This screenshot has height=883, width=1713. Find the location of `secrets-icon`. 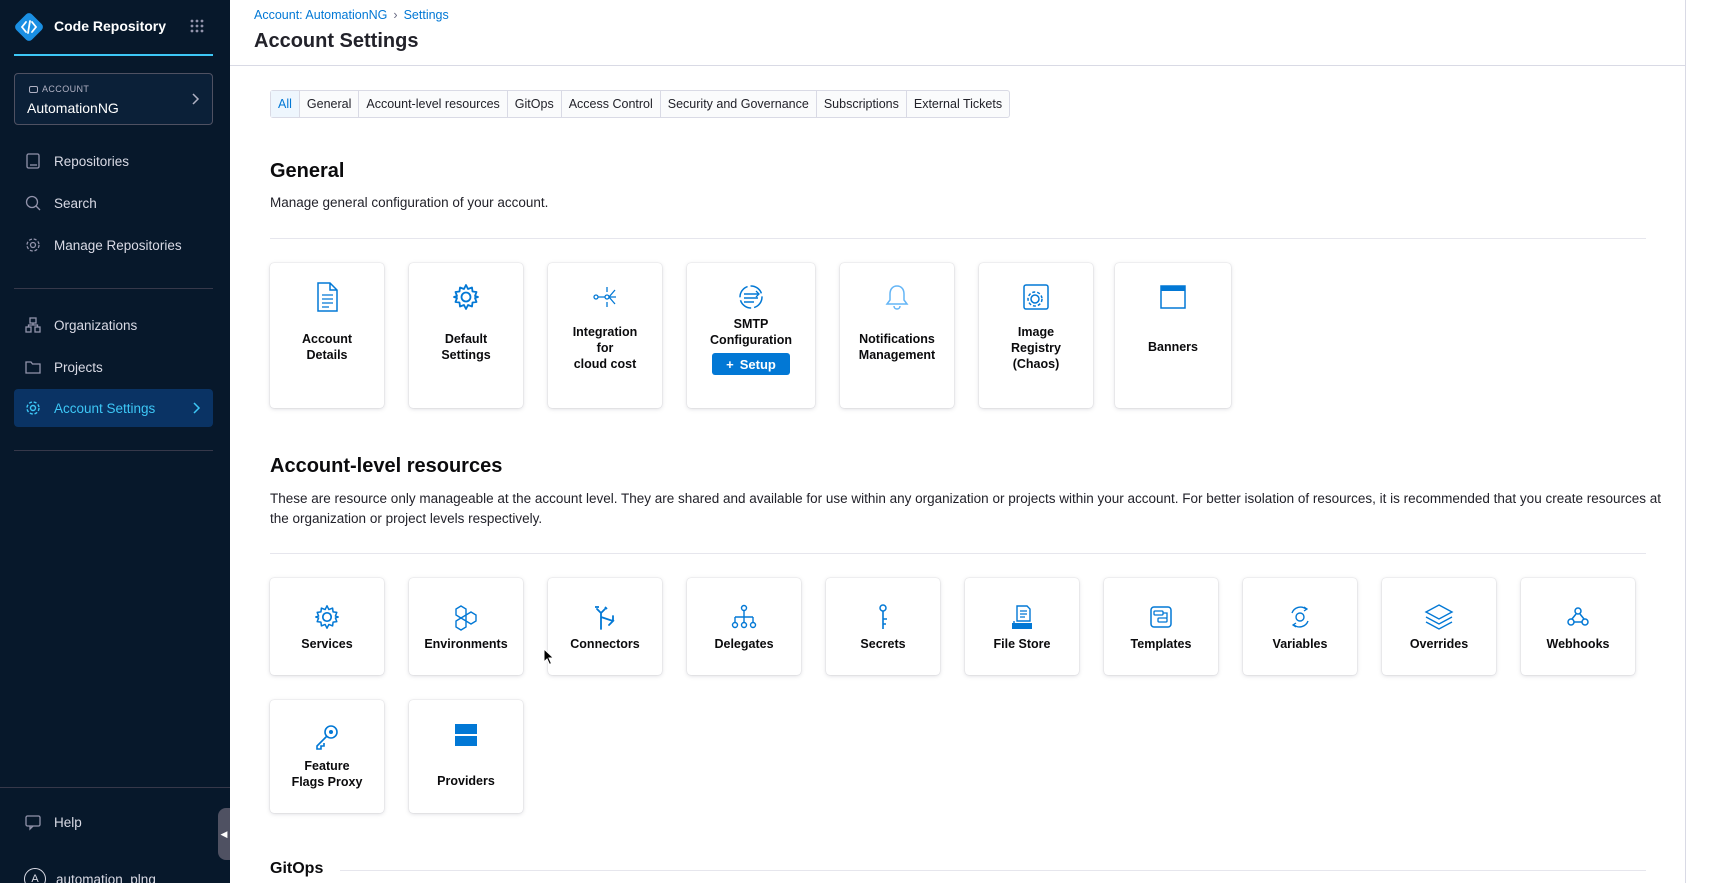

secrets-icon is located at coordinates (883, 617).